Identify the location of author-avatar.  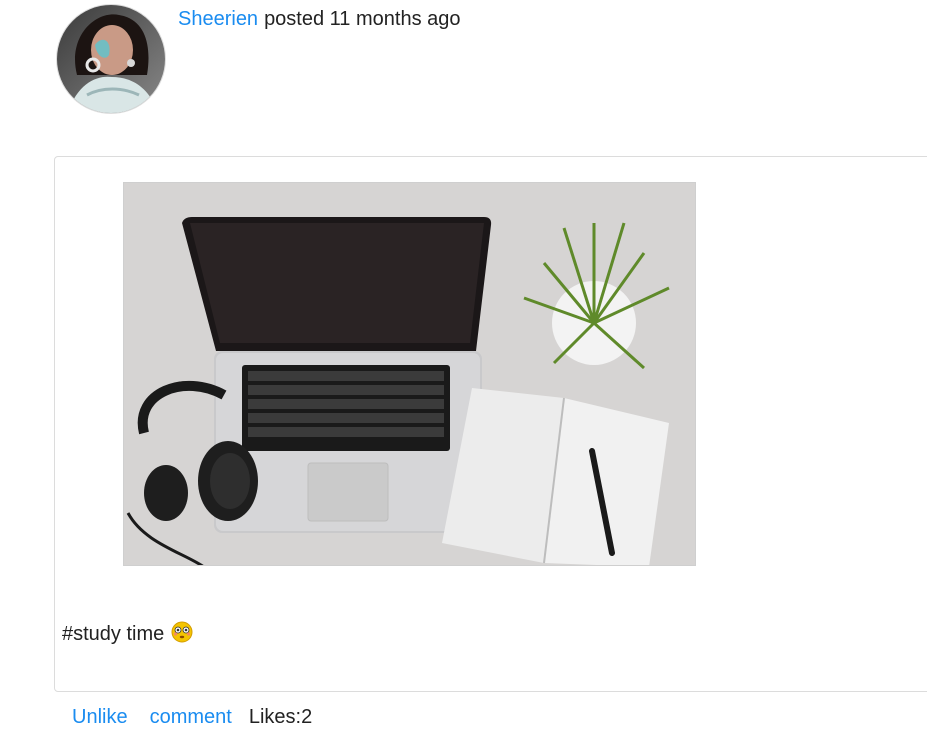
(111, 59).